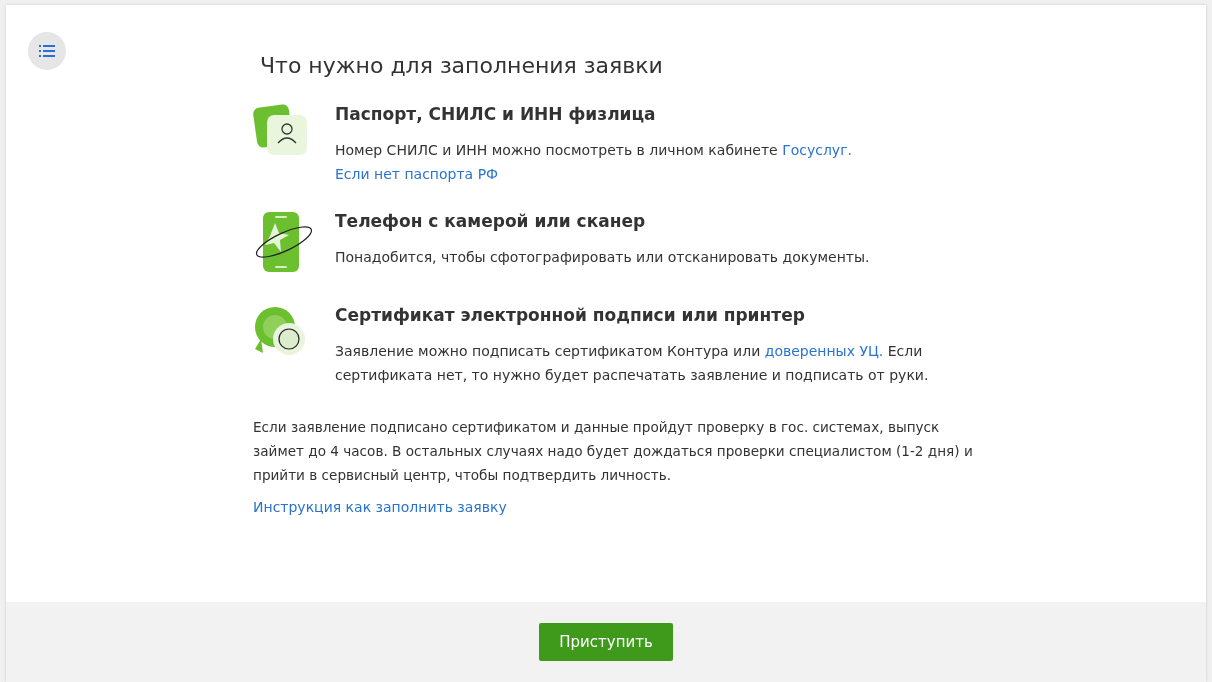 The width and height of the screenshot is (1212, 682). What do you see at coordinates (491, 221) in the screenshot?
I see `requirement-title: Телефон с камерой или сканер` at bounding box center [491, 221].